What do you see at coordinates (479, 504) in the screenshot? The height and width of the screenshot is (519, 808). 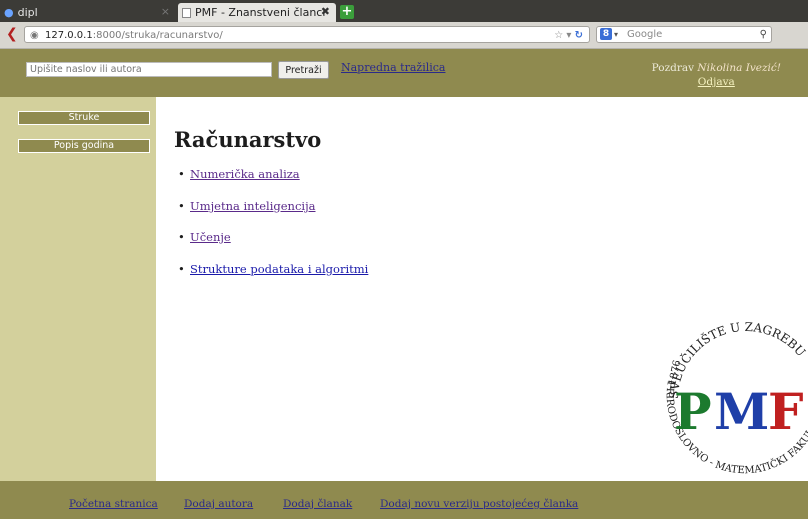 I see `footer-link-add-version: Dodaj novu verziju postojećeg članka` at bounding box center [479, 504].